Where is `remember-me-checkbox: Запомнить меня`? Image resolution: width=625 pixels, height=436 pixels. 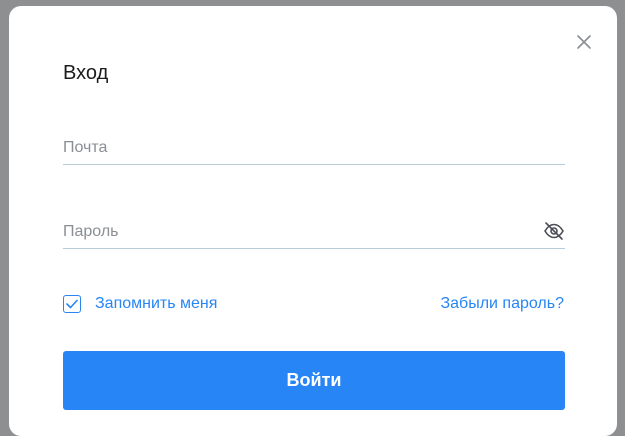 remember-me-checkbox: Запомнить меня is located at coordinates (140, 304).